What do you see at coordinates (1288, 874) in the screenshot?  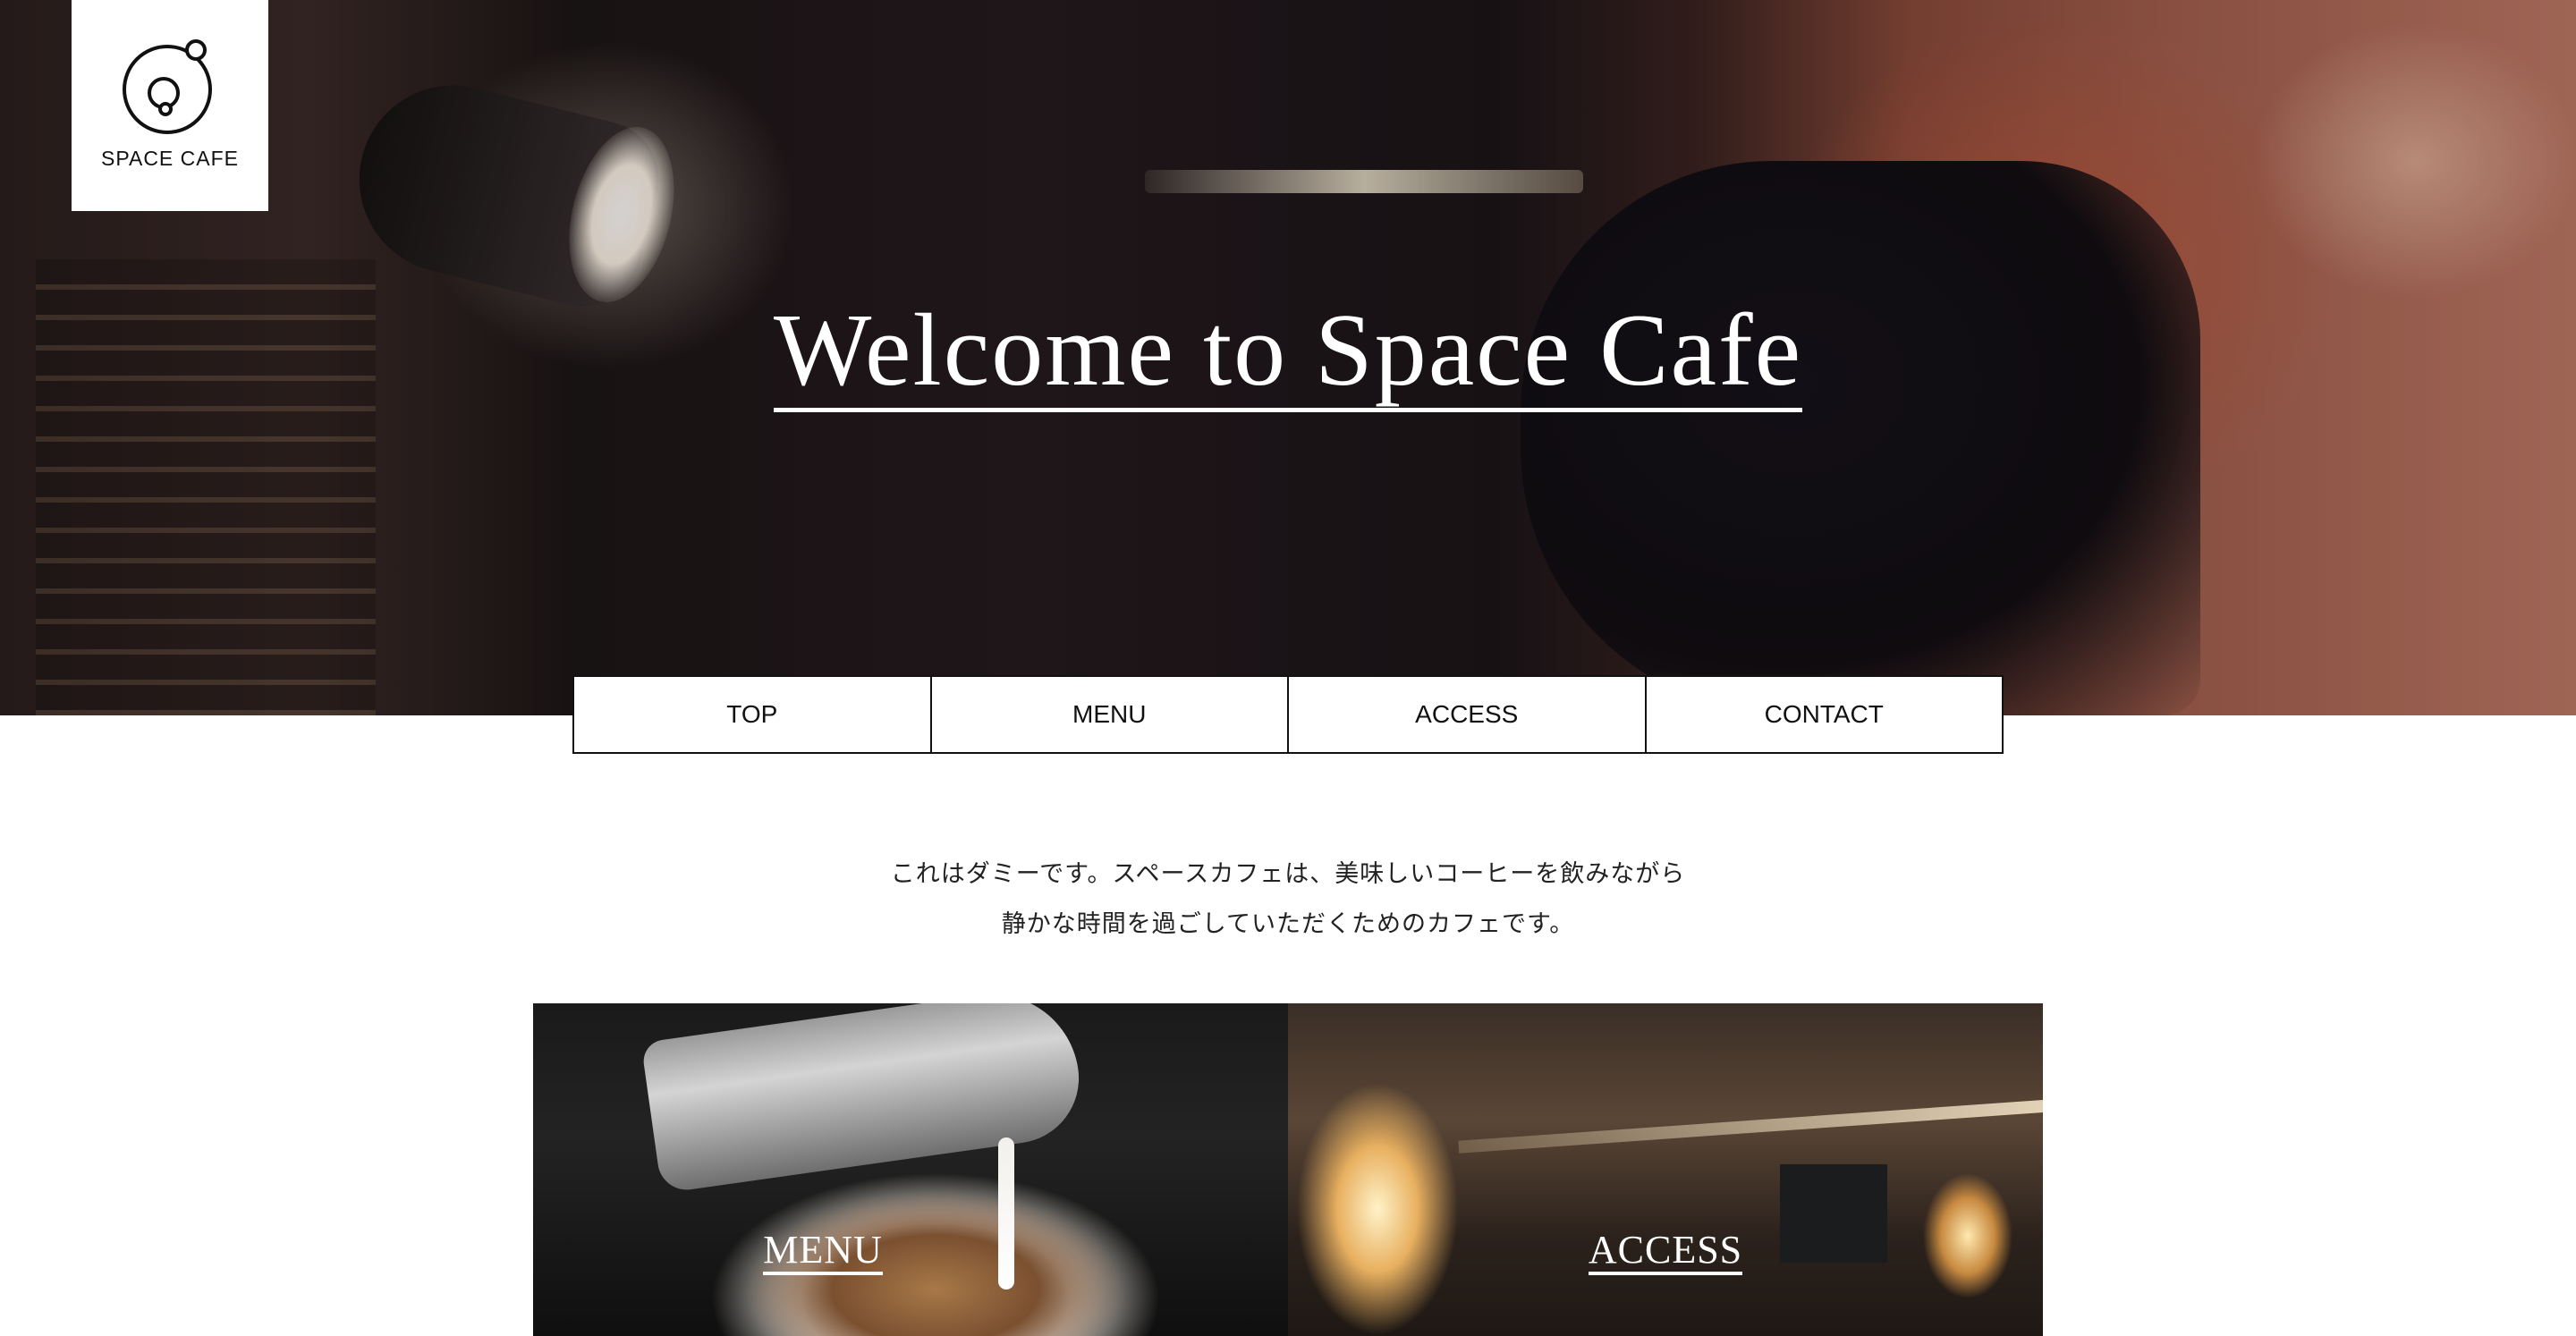 I see `intro-line-1: これはダミーです。スペースカフェは、美味しいコーヒーを飲みながら` at bounding box center [1288, 874].